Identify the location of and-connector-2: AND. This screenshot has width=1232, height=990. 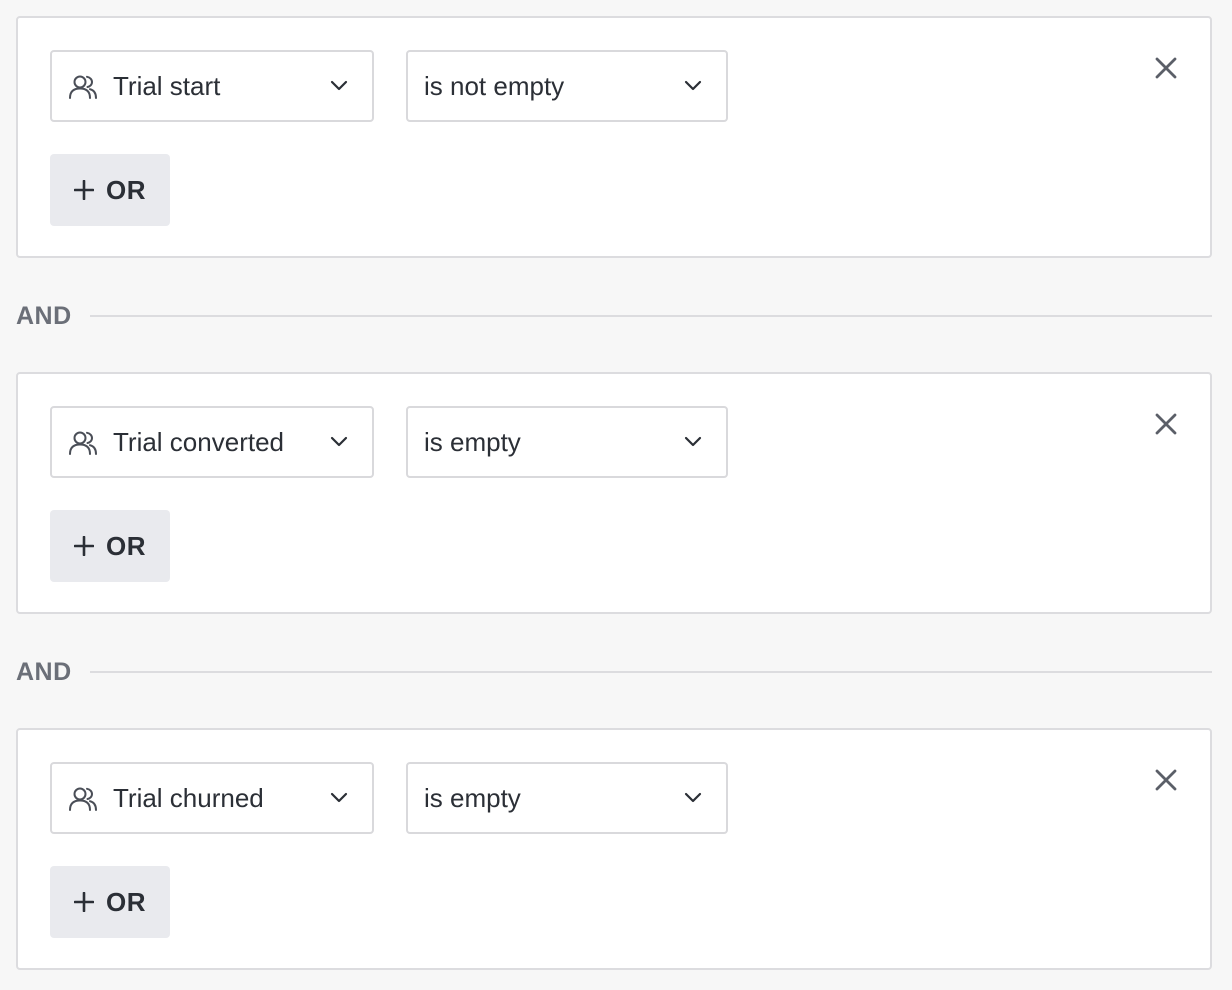
(614, 672).